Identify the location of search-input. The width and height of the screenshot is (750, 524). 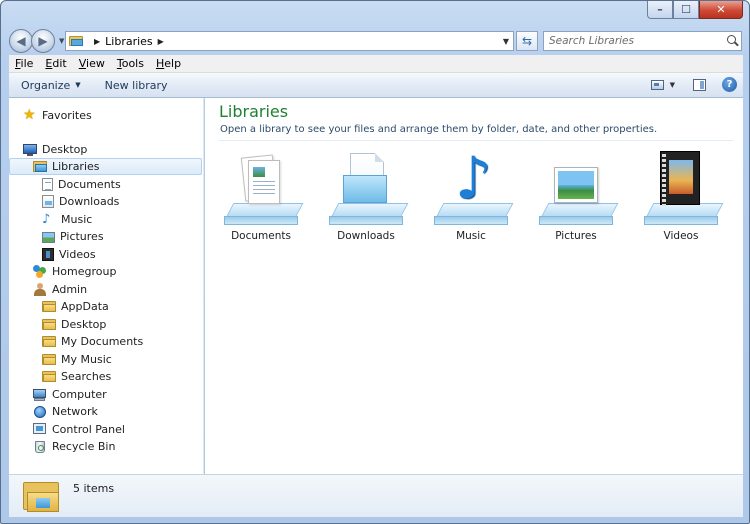
(634, 41).